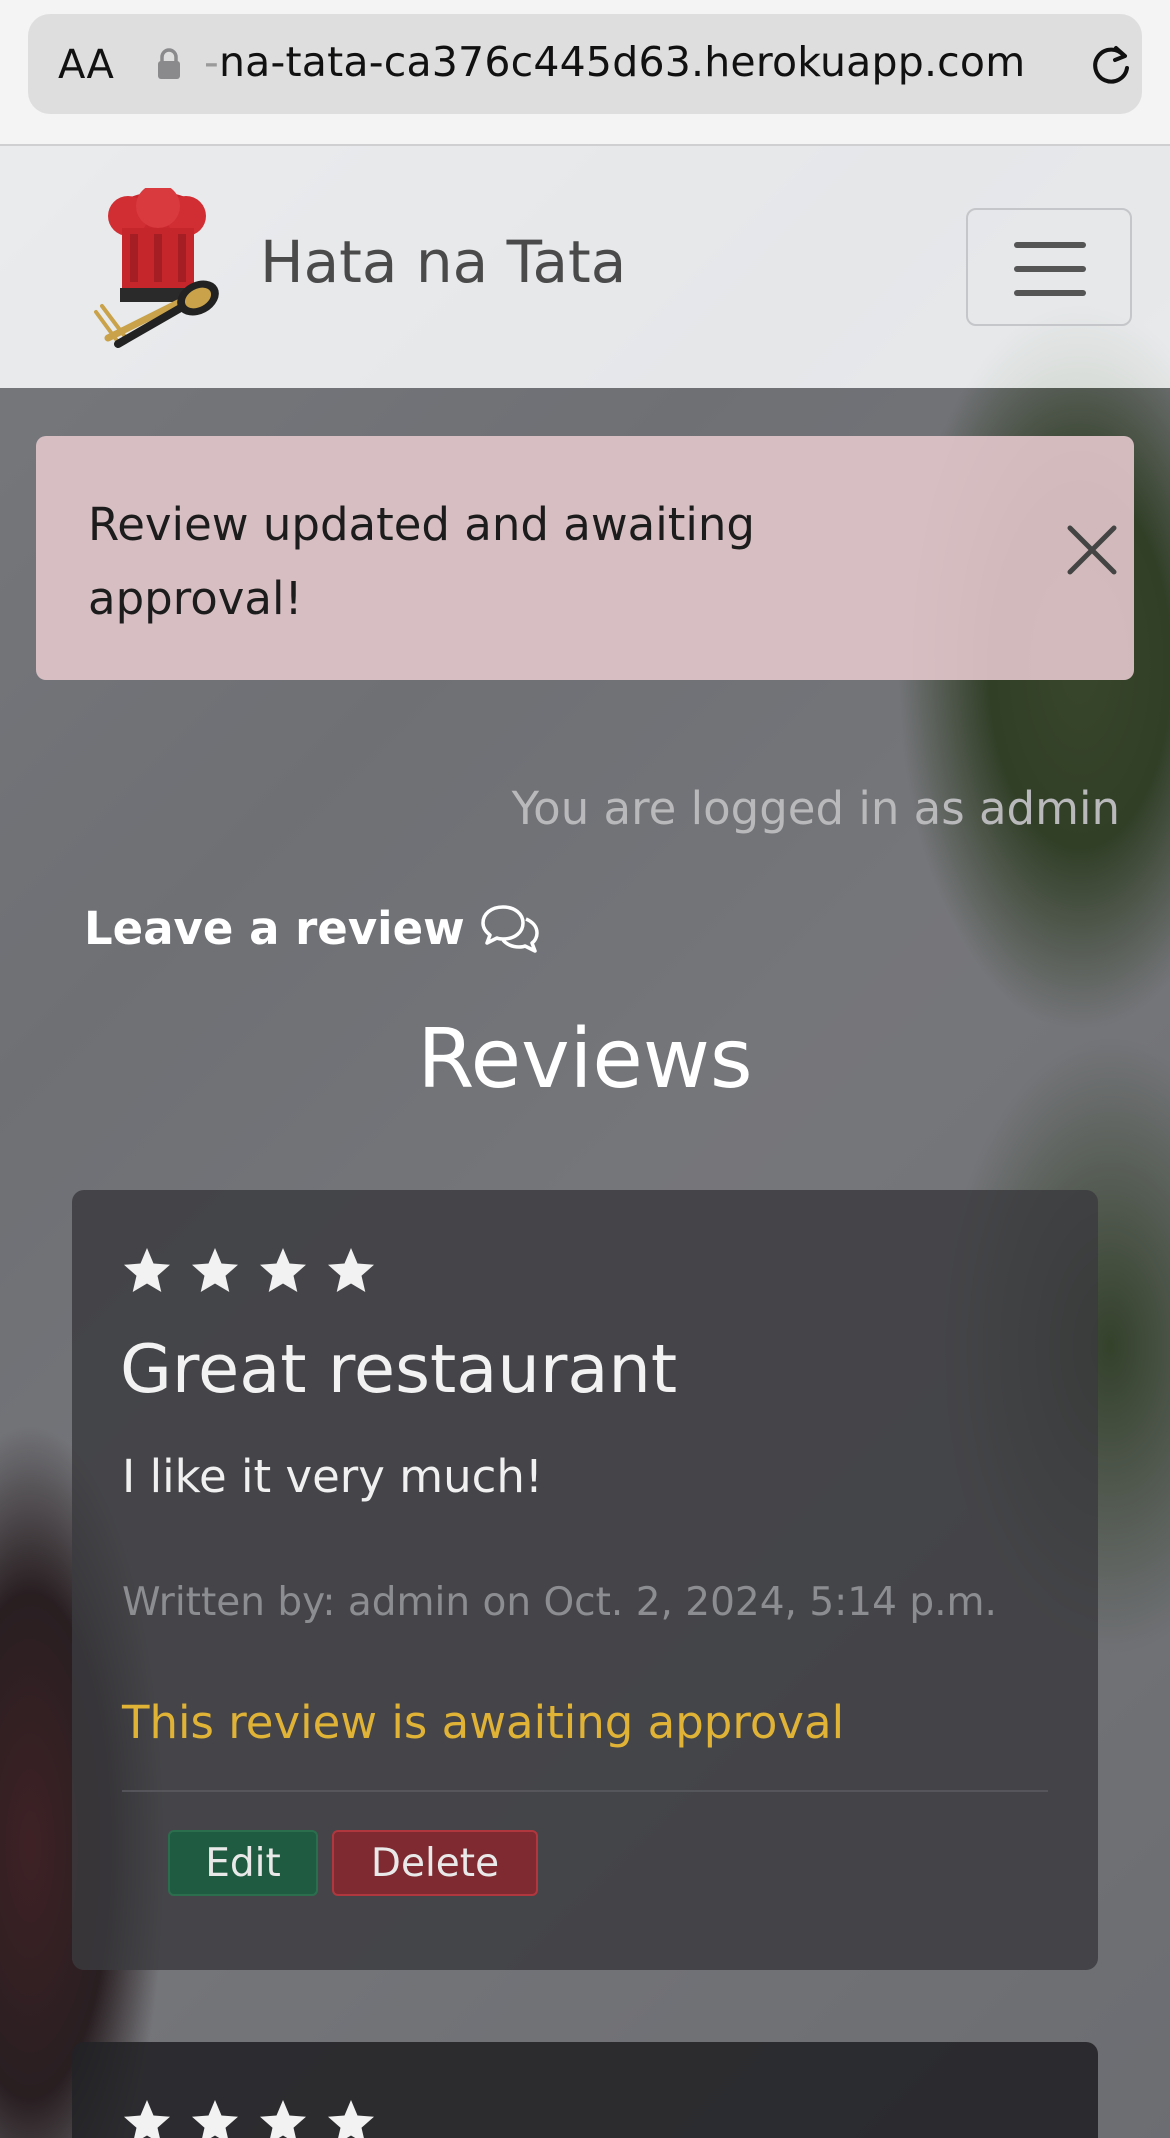  I want to click on brand-name: Hata na Tata, so click(443, 262).